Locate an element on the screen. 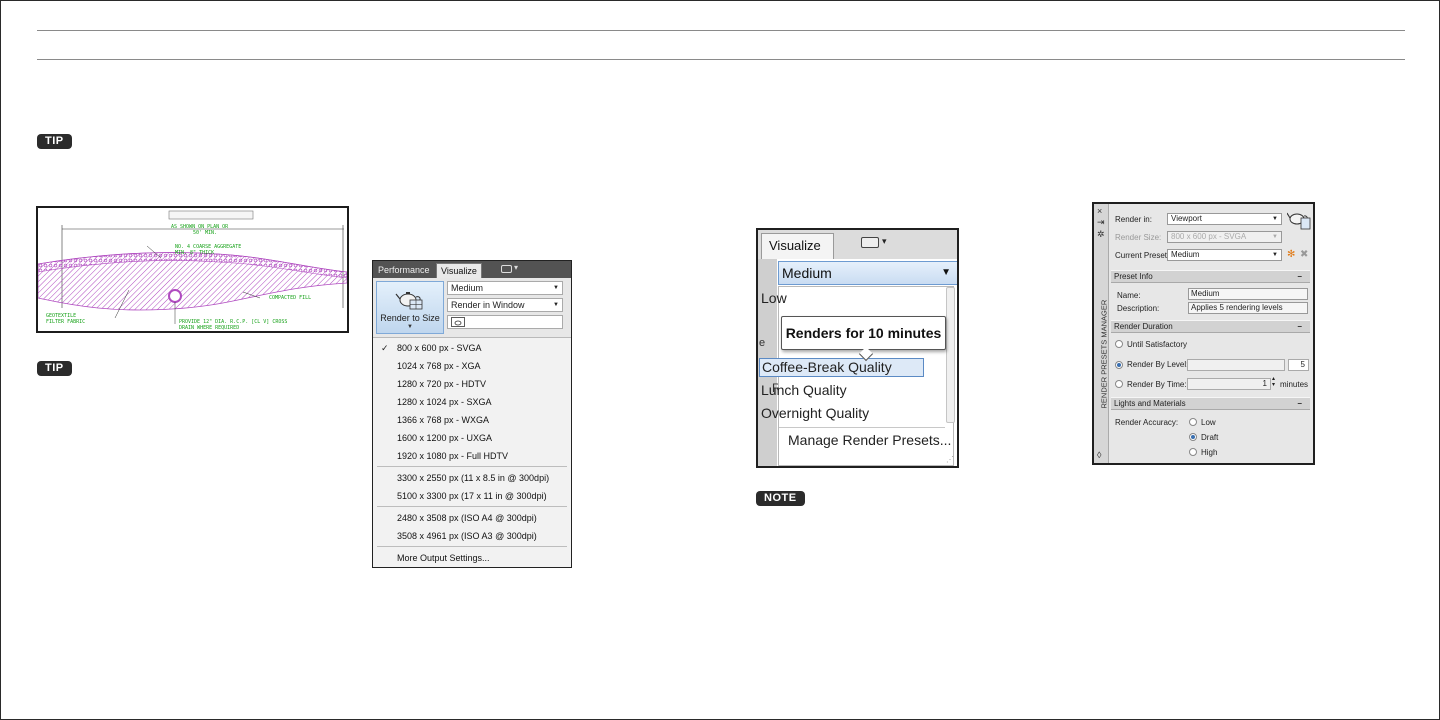  until-satisfactory-label: Until Satisfactory is located at coordinates (1157, 344).